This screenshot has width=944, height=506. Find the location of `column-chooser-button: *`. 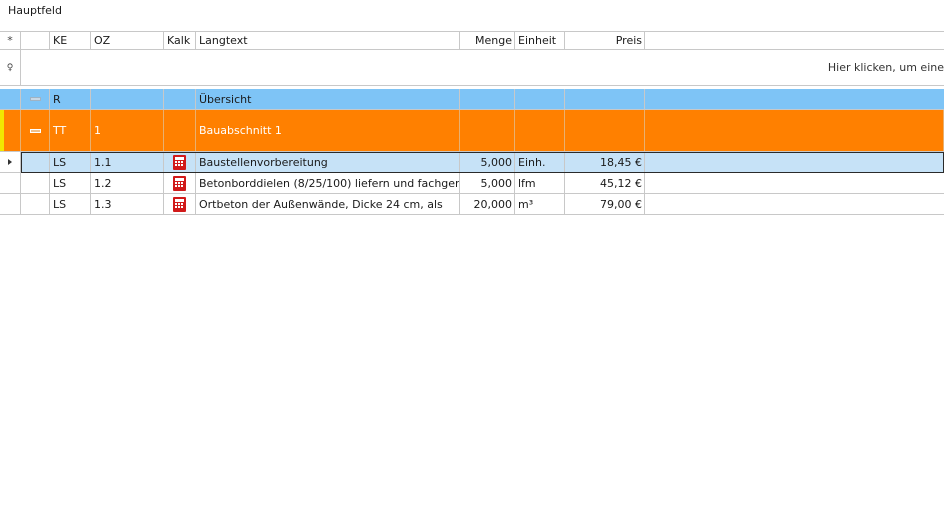

column-chooser-button: * is located at coordinates (10, 40).